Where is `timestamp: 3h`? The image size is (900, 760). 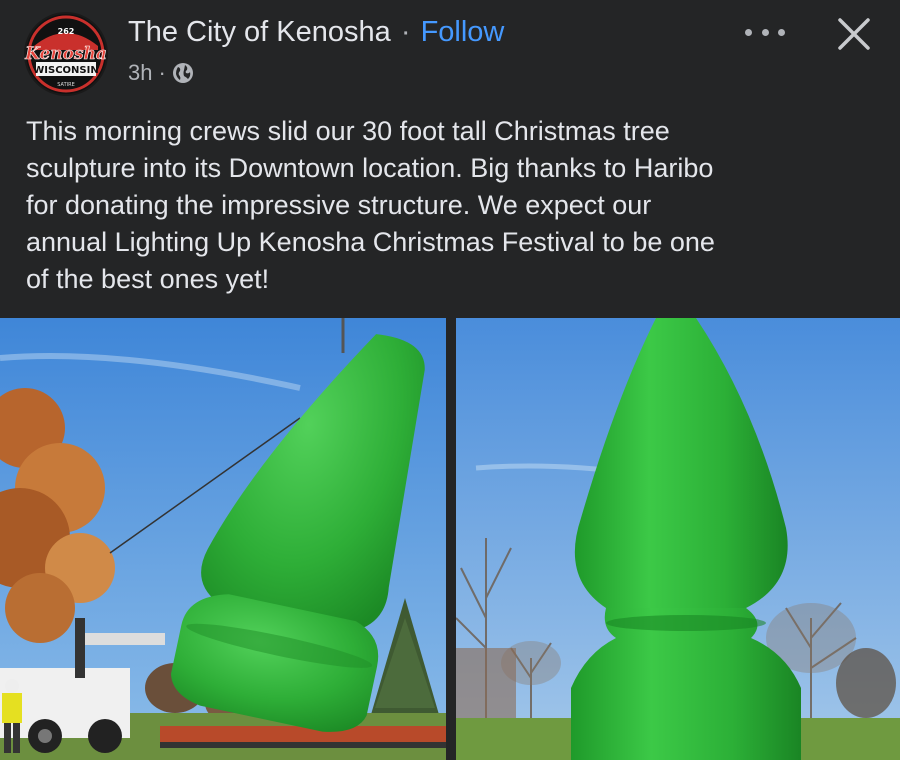 timestamp: 3h is located at coordinates (140, 73).